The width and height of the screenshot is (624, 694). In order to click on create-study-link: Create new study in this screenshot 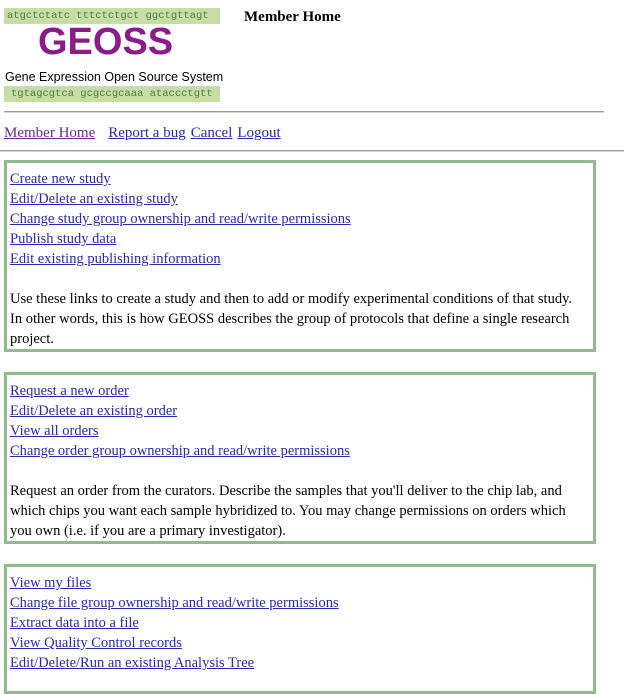, I will do `click(60, 179)`.